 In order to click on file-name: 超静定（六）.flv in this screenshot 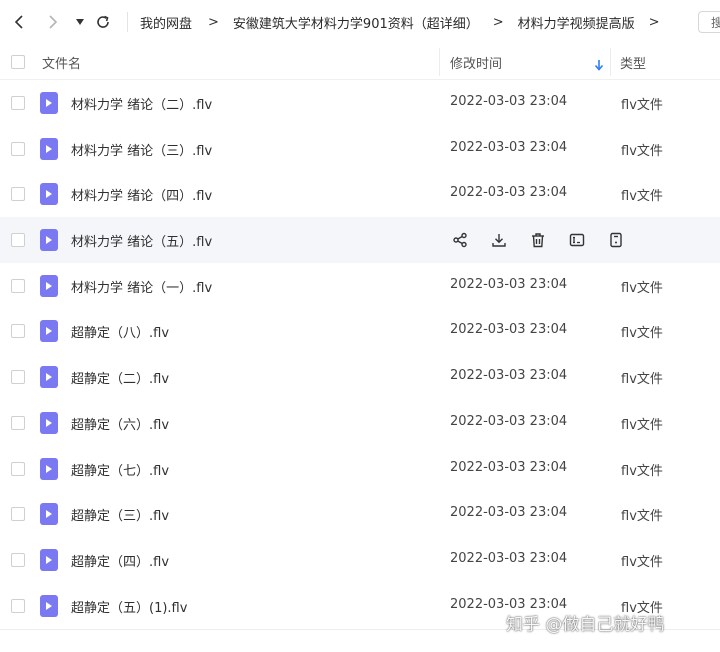, I will do `click(120, 423)`.